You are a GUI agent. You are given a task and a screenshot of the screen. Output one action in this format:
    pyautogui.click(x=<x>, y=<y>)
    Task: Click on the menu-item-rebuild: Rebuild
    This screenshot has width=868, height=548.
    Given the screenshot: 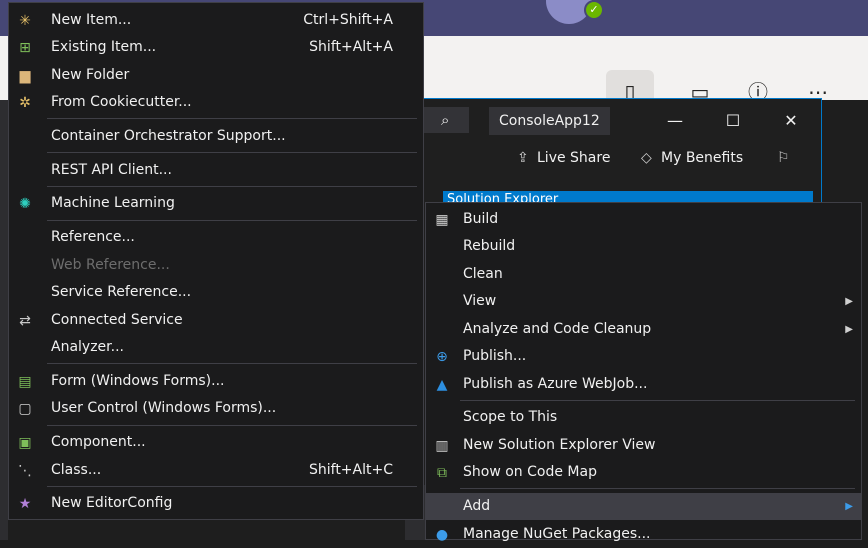 What is the action you would take?
    pyautogui.click(x=643, y=246)
    